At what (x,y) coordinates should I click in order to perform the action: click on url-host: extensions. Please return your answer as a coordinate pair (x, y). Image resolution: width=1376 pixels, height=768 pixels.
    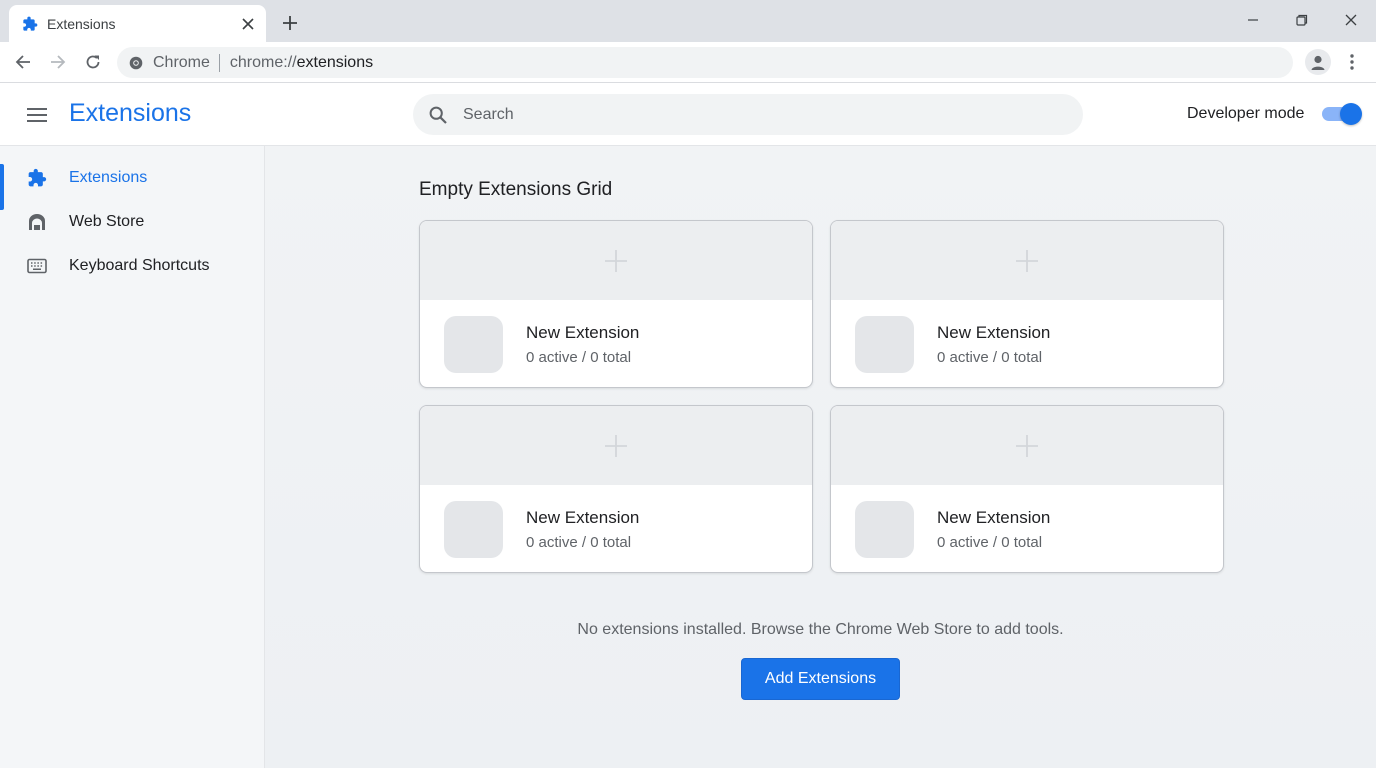
    Looking at the image, I should click on (335, 62).